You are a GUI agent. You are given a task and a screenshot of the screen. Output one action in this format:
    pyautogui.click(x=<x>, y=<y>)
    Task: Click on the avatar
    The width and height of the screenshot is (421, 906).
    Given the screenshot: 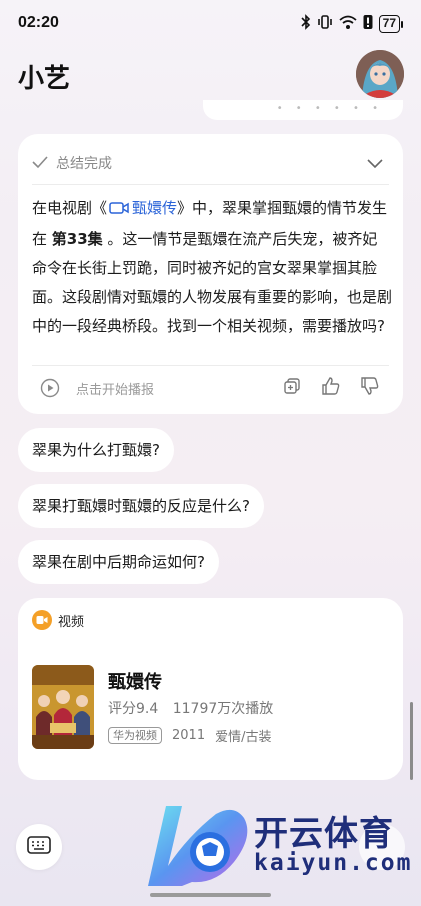 What is the action you would take?
    pyautogui.click(x=380, y=74)
    